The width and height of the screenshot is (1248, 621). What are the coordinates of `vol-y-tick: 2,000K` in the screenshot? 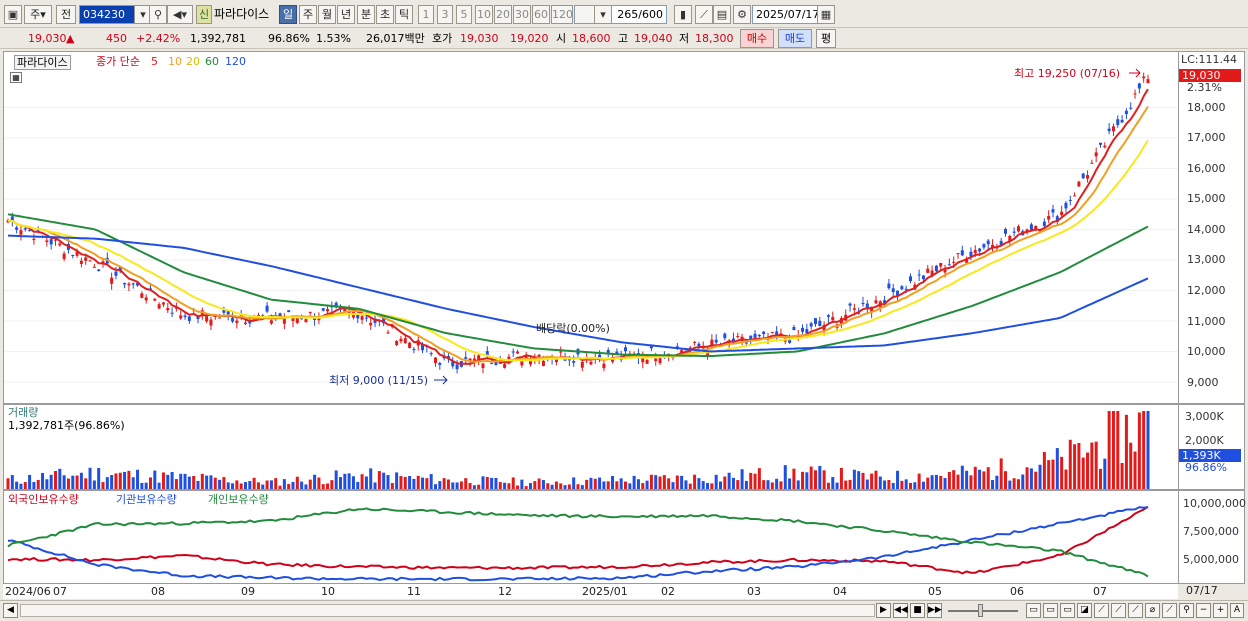 It's located at (1204, 440).